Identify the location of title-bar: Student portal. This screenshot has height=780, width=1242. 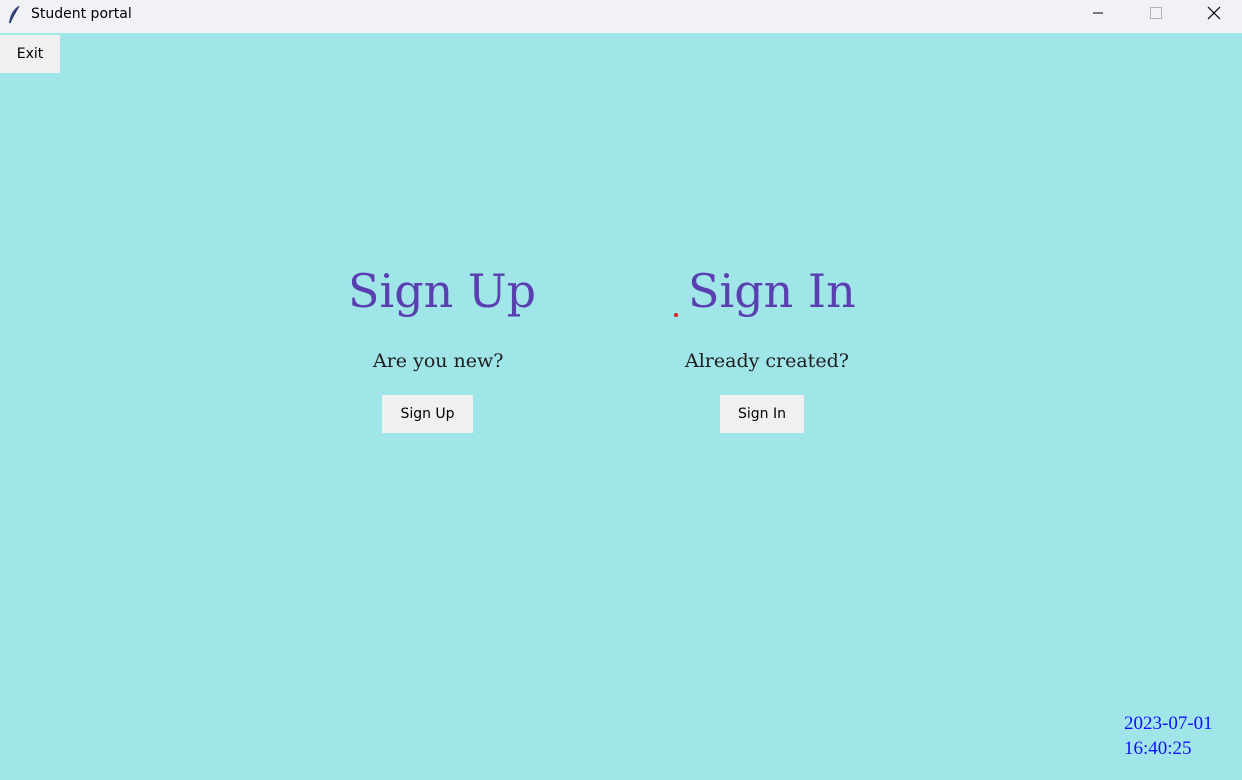
(621, 16).